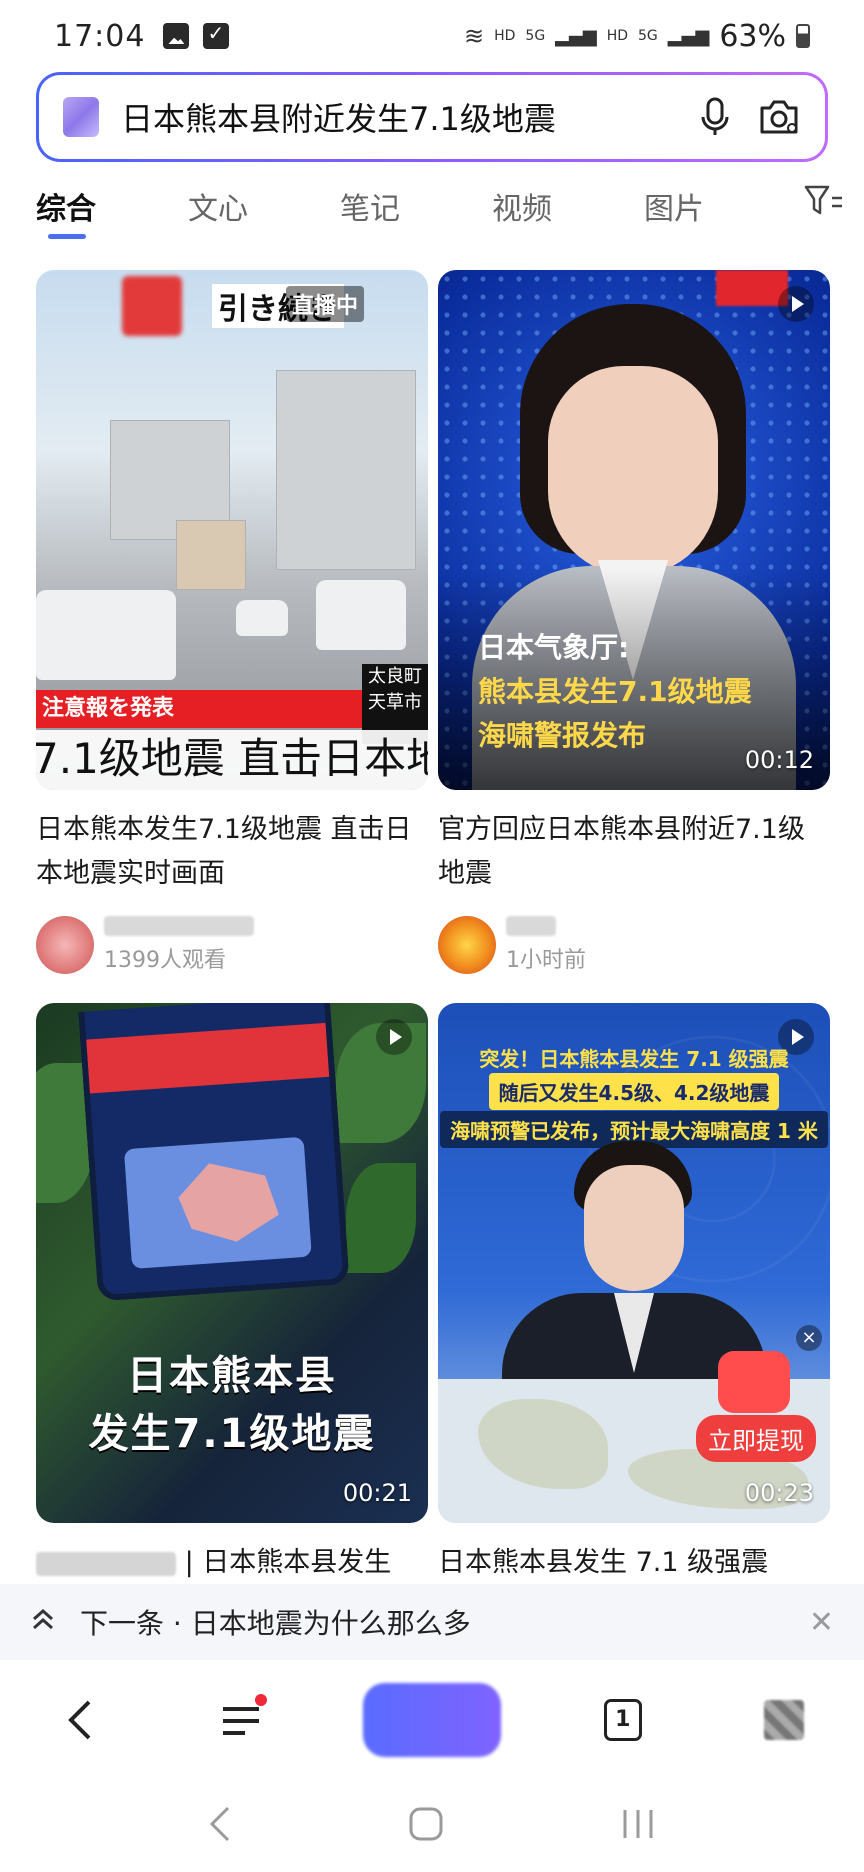  What do you see at coordinates (752, 36) in the screenshot?
I see `battery-percent: 63%` at bounding box center [752, 36].